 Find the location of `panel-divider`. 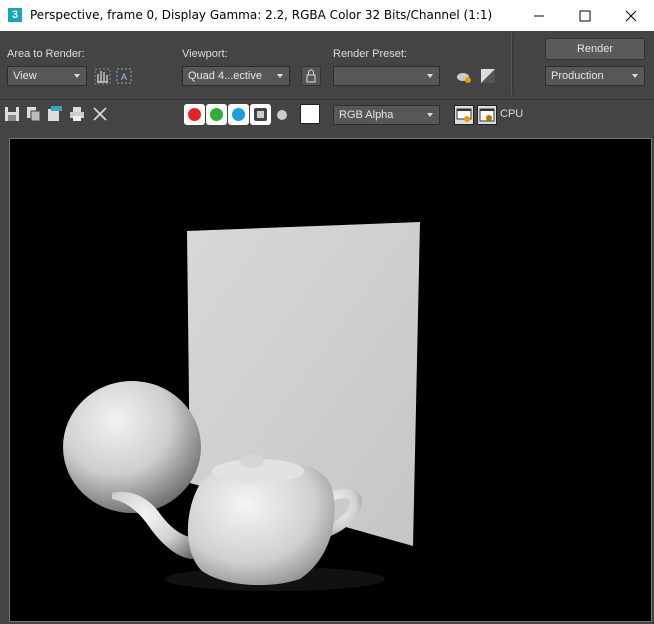

panel-divider is located at coordinates (512, 64).